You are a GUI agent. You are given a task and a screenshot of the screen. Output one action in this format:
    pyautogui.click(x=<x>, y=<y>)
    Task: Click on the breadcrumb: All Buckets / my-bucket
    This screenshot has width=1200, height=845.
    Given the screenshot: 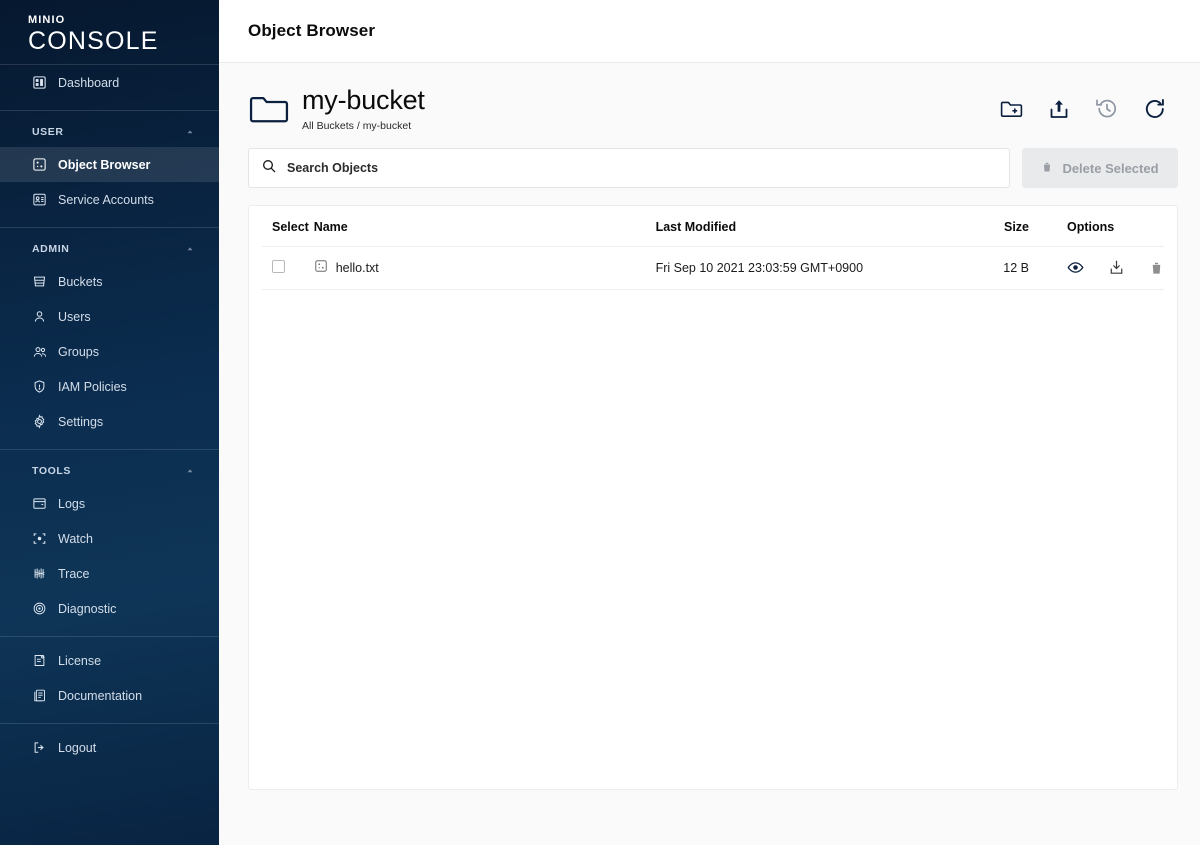 What is the action you would take?
    pyautogui.click(x=357, y=126)
    